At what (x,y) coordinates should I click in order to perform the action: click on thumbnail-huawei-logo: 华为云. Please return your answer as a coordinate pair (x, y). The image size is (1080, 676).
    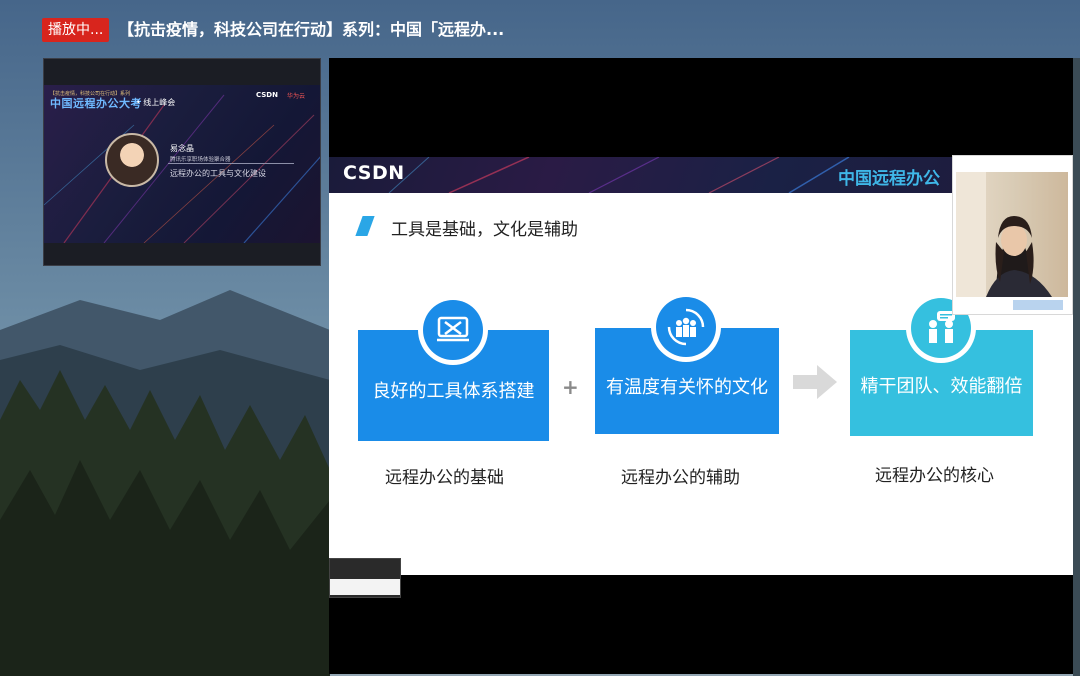
    Looking at the image, I should click on (296, 96).